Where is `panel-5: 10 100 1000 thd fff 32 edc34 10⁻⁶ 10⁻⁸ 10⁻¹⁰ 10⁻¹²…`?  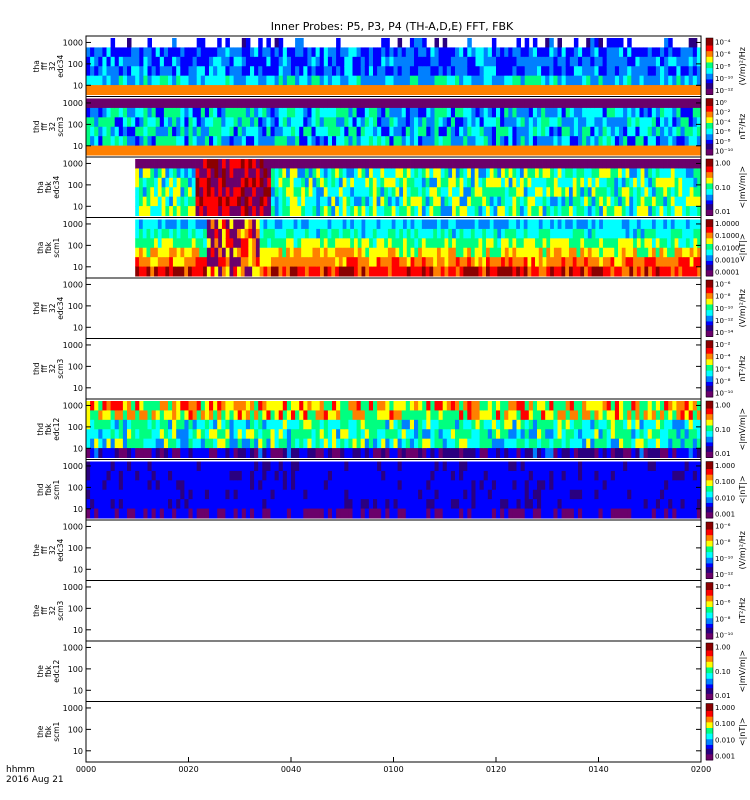
panel-5: 10 100 1000 thd fff 32 edc34 10⁻⁶ 10⁻⁸ 10⁻¹⁰ 10⁻¹²… is located at coordinates (389, 308).